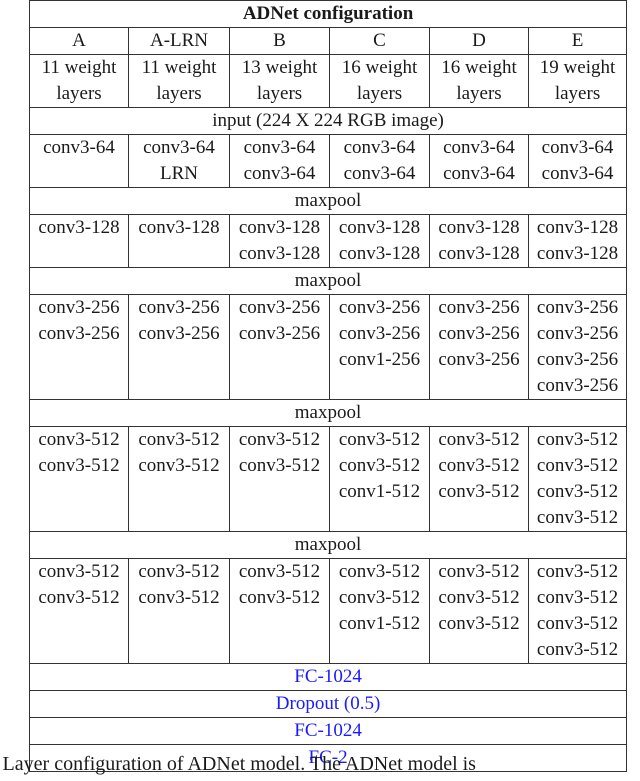 The height and width of the screenshot is (781, 640). I want to click on layer-cell: conv3-256 conv3-256 conv3-256 conv3-256, so click(577, 347).